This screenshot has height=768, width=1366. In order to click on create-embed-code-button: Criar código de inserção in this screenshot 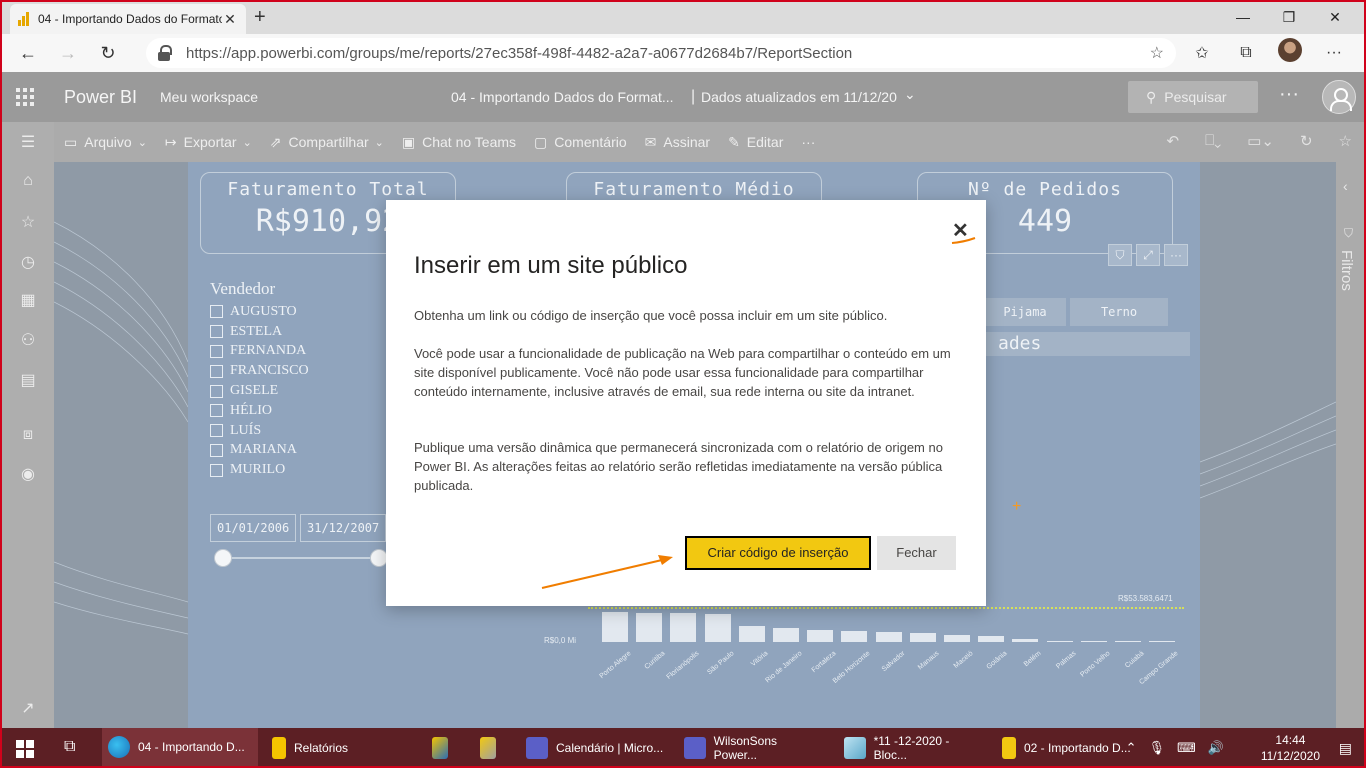, I will do `click(778, 553)`.